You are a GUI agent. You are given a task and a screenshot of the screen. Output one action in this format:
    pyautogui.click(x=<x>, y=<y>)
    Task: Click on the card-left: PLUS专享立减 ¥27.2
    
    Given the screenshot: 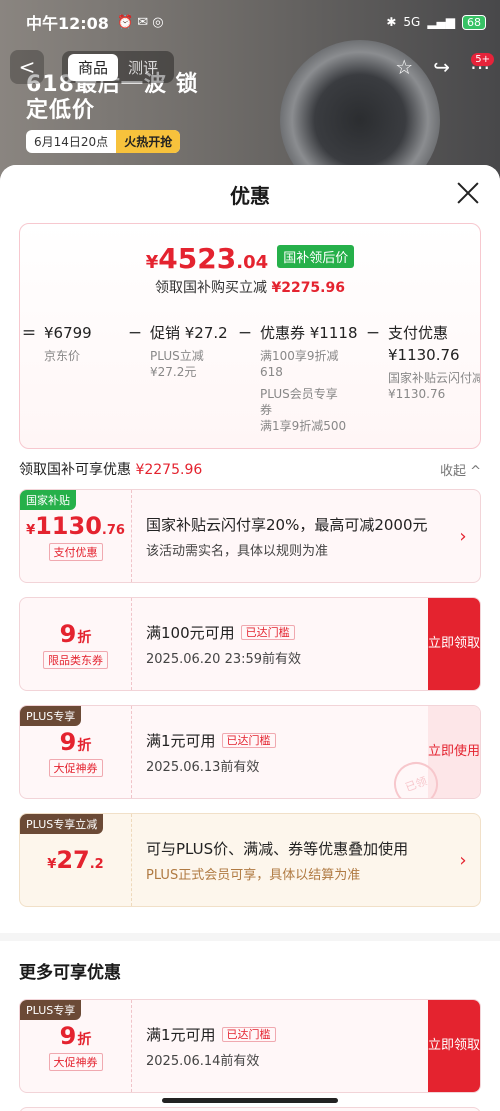 What is the action you would take?
    pyautogui.click(x=76, y=860)
    